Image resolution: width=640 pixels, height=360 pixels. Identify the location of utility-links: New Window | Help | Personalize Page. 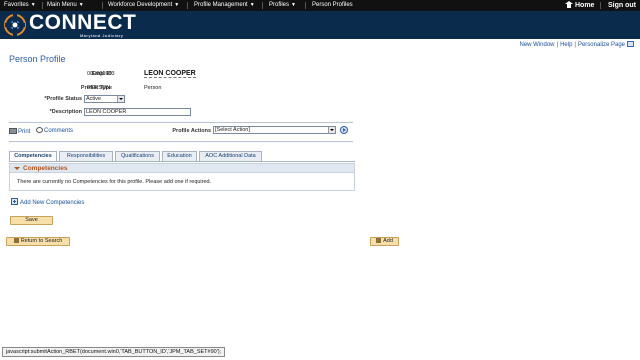
(576, 44).